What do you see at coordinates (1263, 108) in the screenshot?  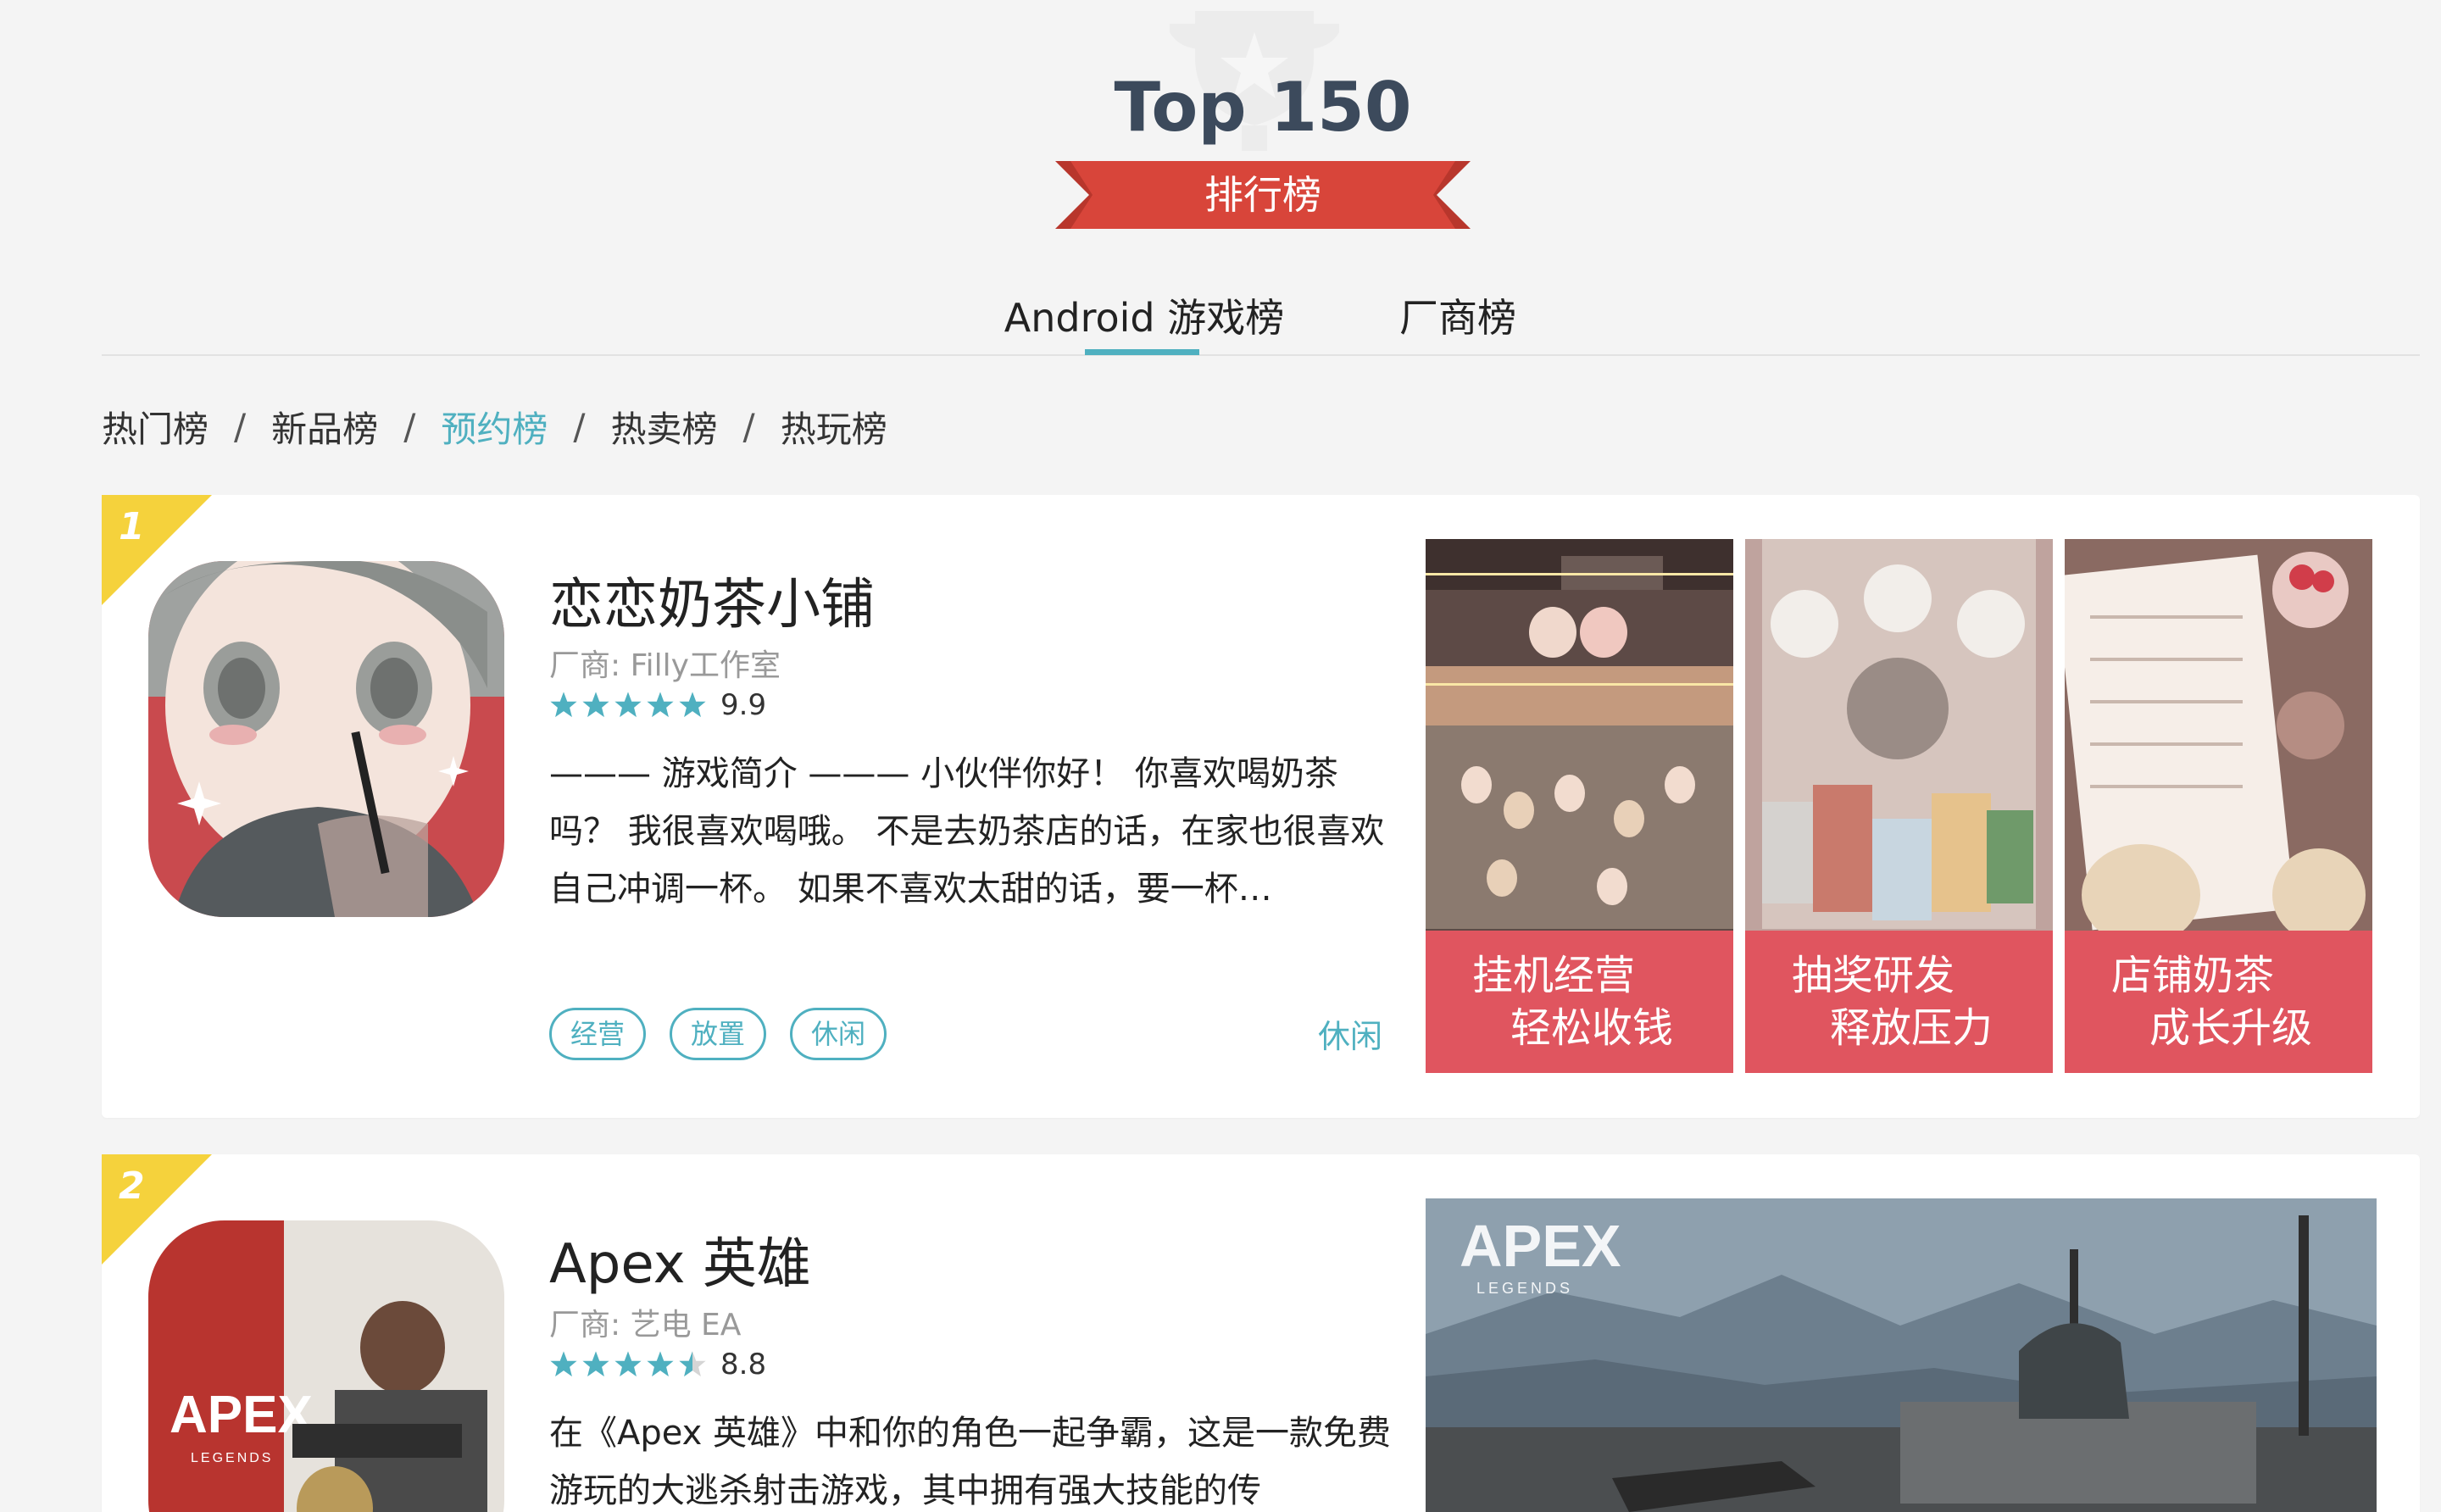 I see `page-title: Top 150` at bounding box center [1263, 108].